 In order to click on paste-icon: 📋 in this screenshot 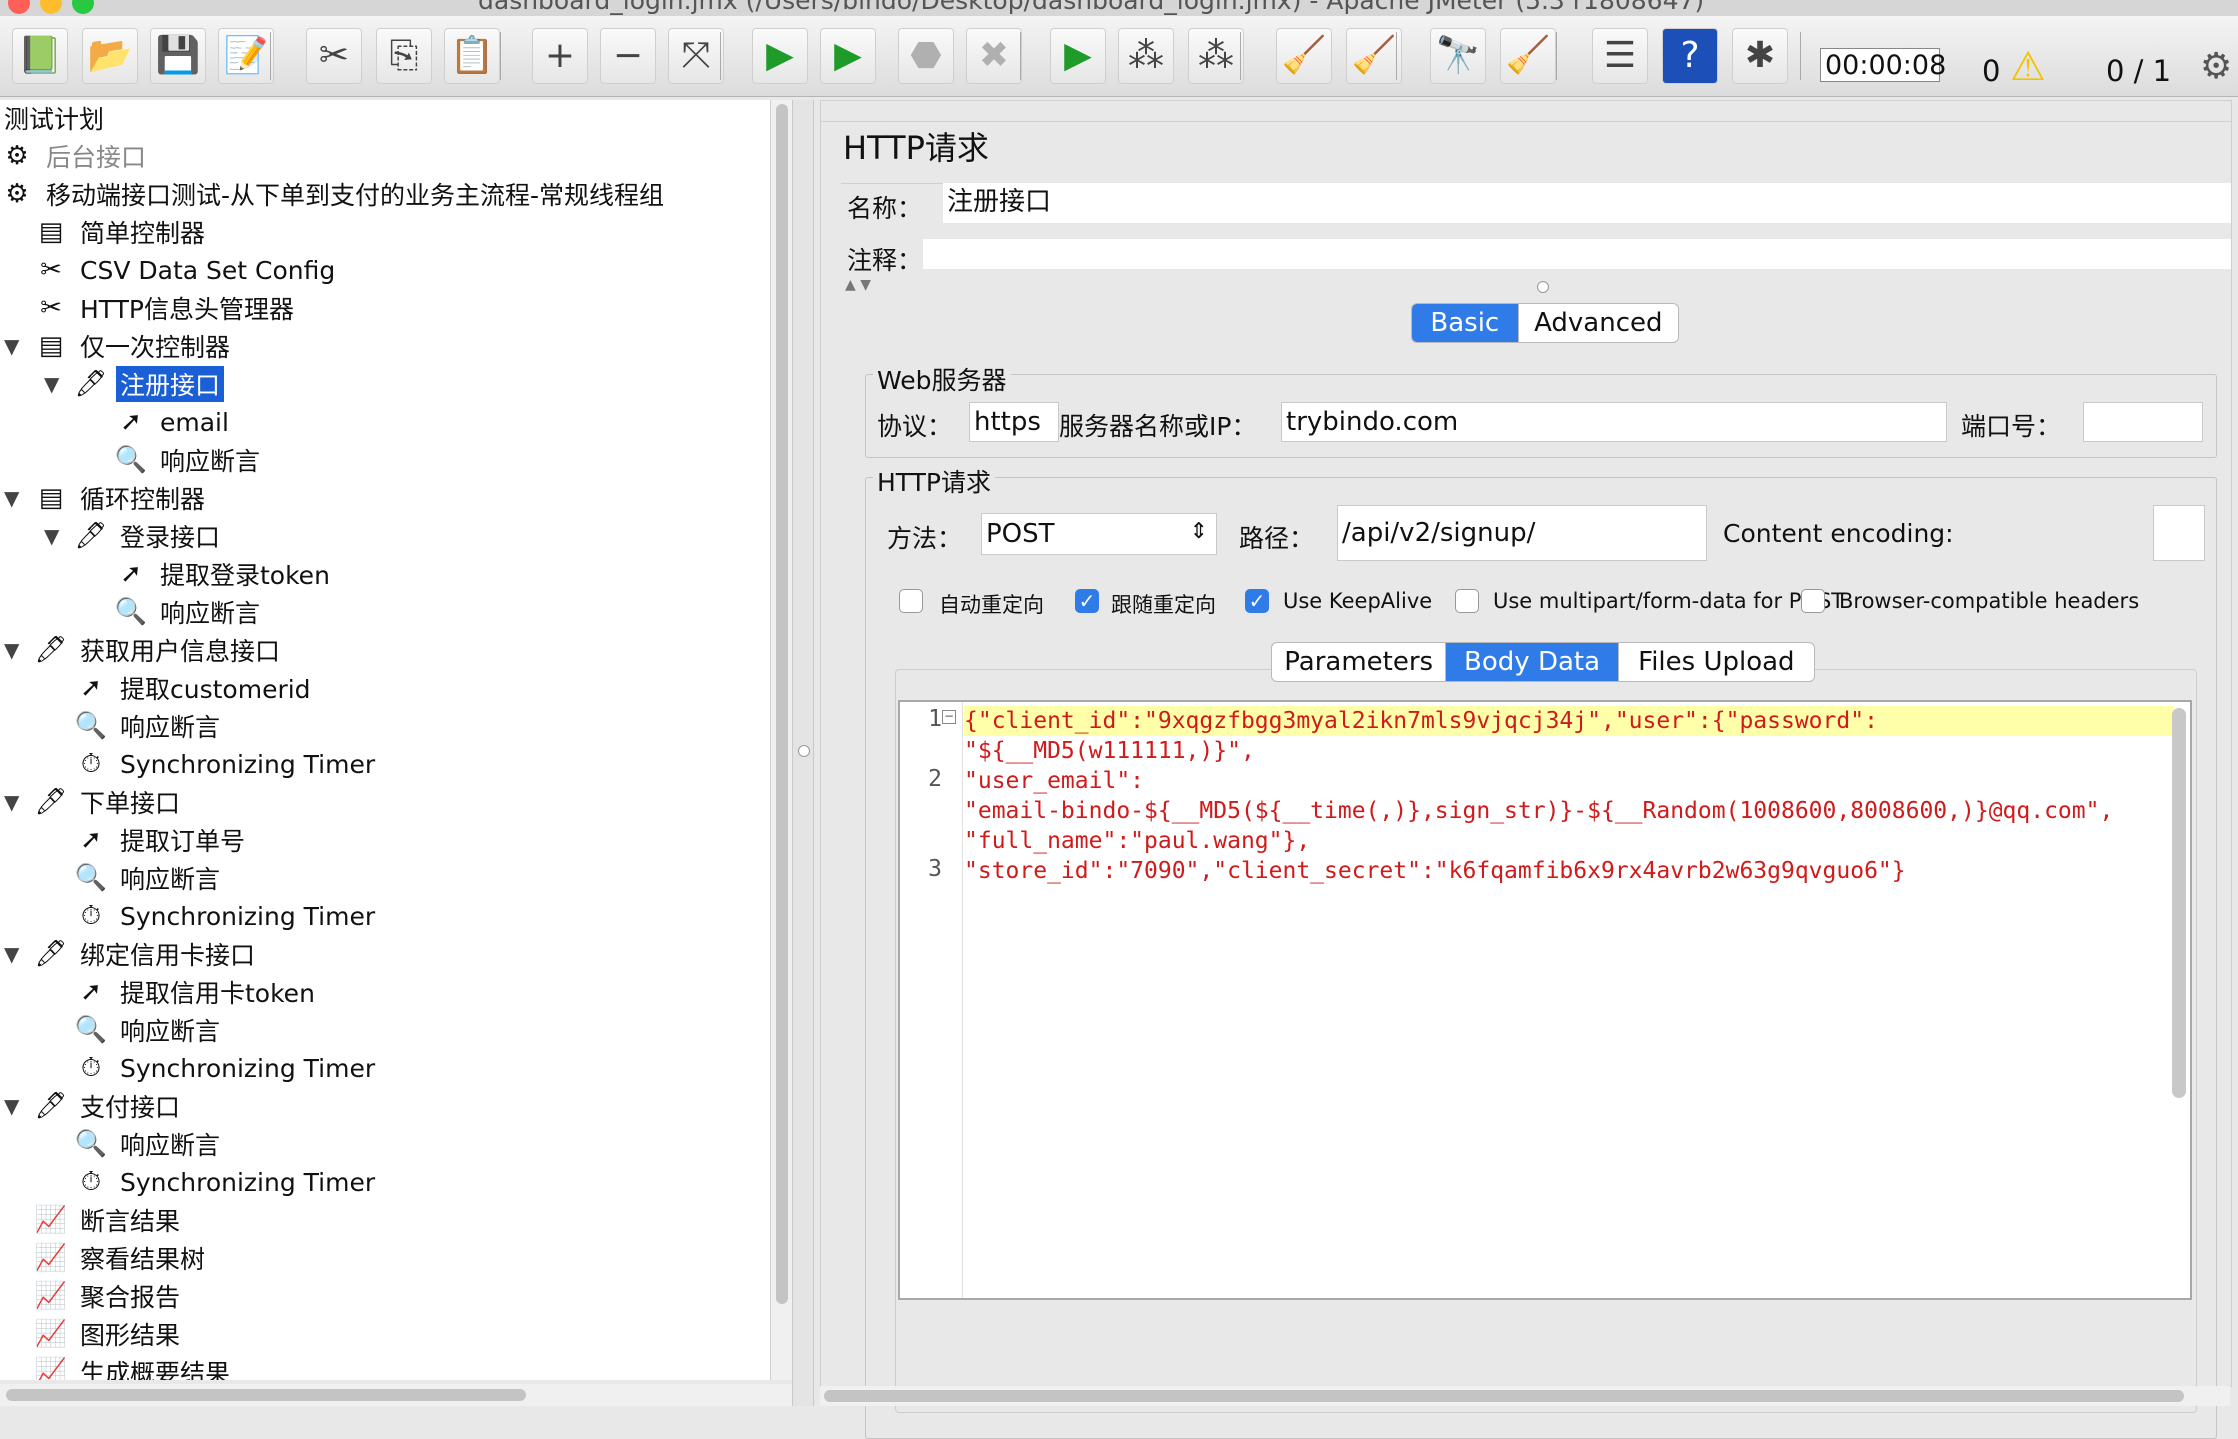, I will do `click(472, 56)`.